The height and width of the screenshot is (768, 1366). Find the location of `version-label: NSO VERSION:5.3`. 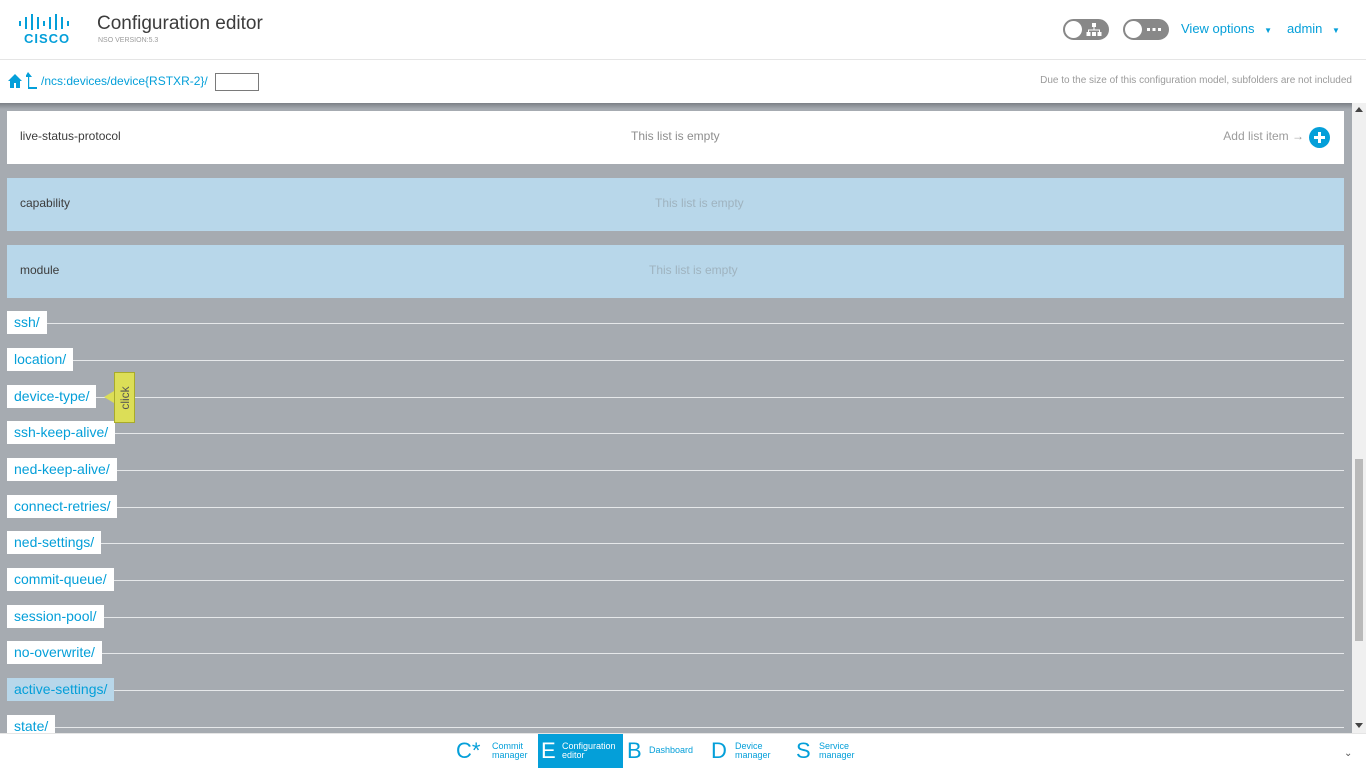

version-label: NSO VERSION:5.3 is located at coordinates (128, 40).